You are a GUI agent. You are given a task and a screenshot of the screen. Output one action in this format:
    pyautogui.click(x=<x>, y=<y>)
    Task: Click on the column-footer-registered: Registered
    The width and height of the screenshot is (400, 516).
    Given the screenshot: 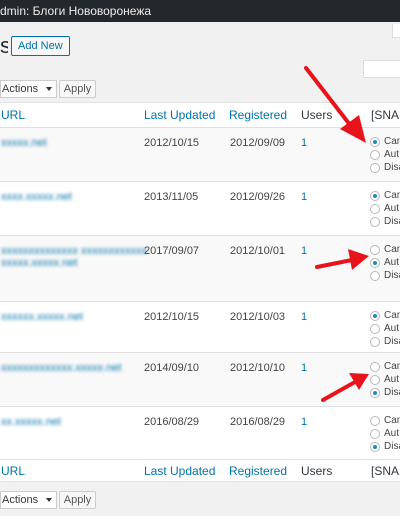 What is the action you would take?
    pyautogui.click(x=258, y=471)
    